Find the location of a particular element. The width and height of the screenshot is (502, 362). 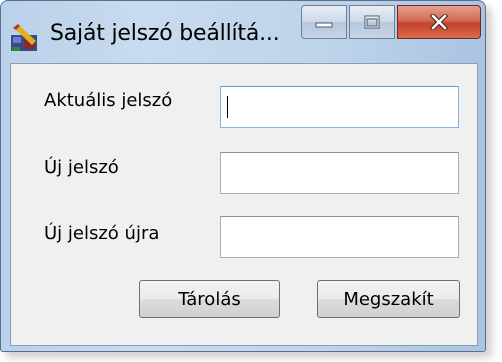

maximize-icon is located at coordinates (372, 22).